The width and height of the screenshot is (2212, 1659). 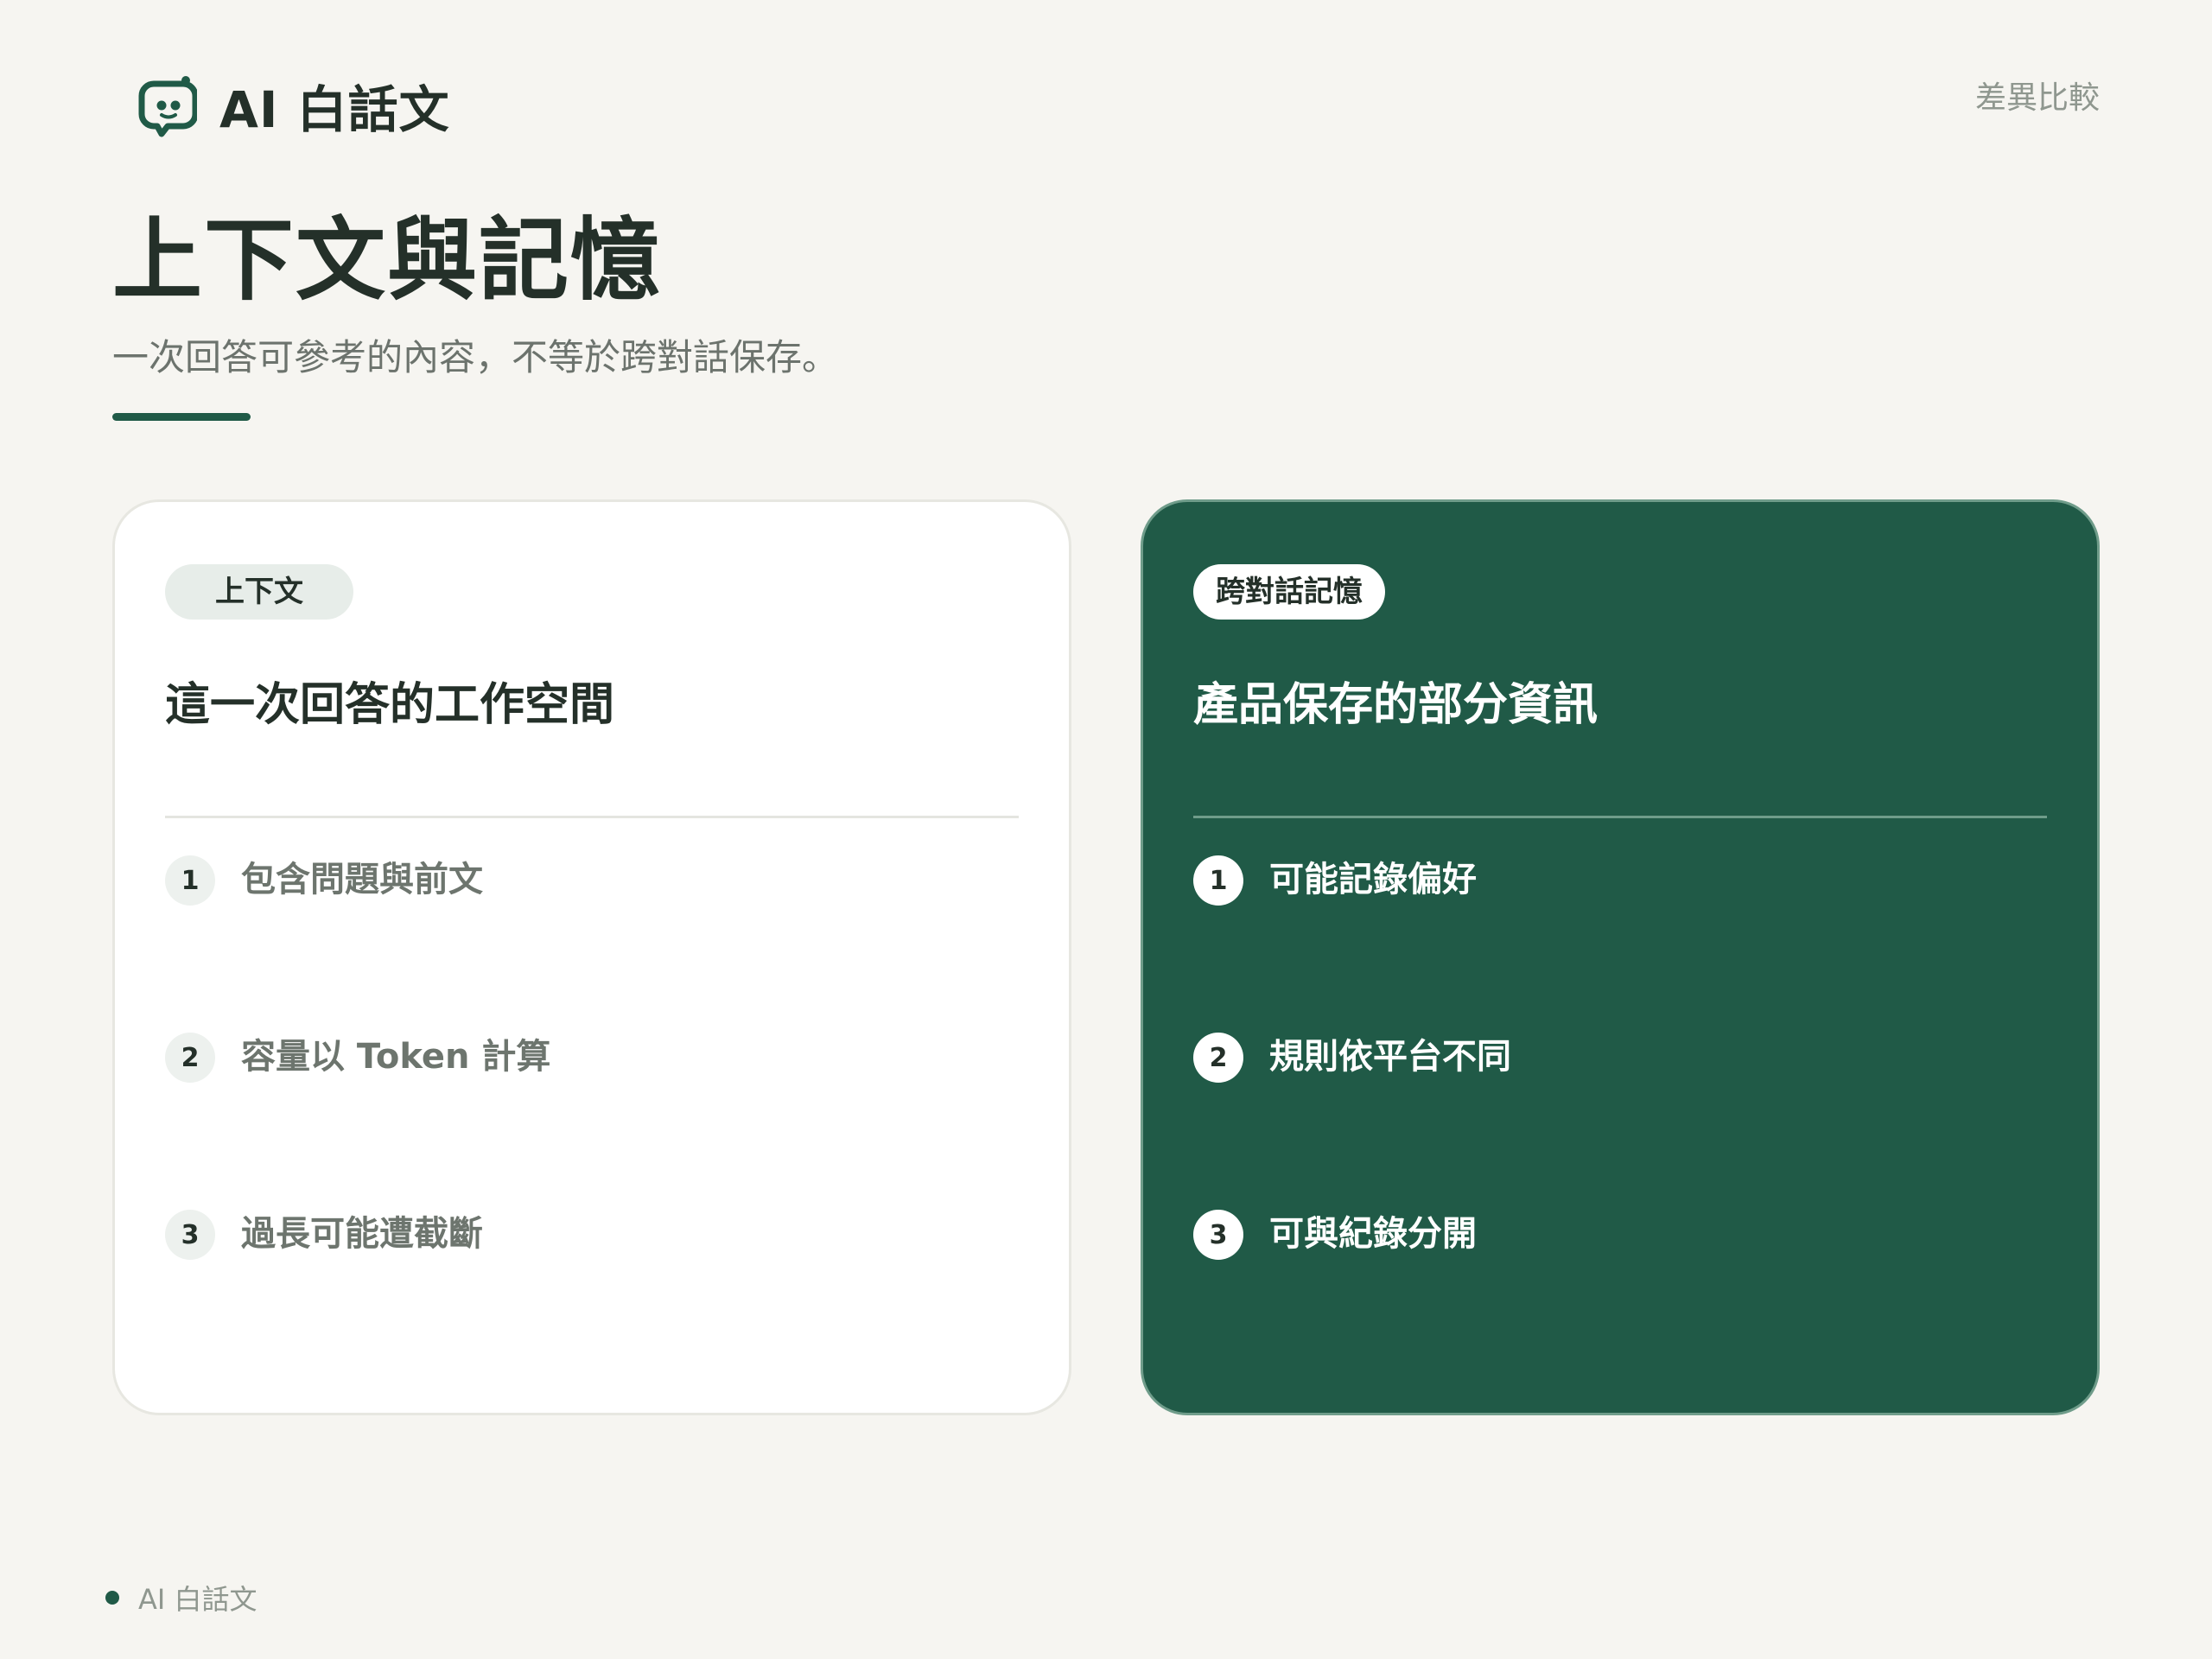 What do you see at coordinates (2037, 98) in the screenshot?
I see `section-label: 差異比較` at bounding box center [2037, 98].